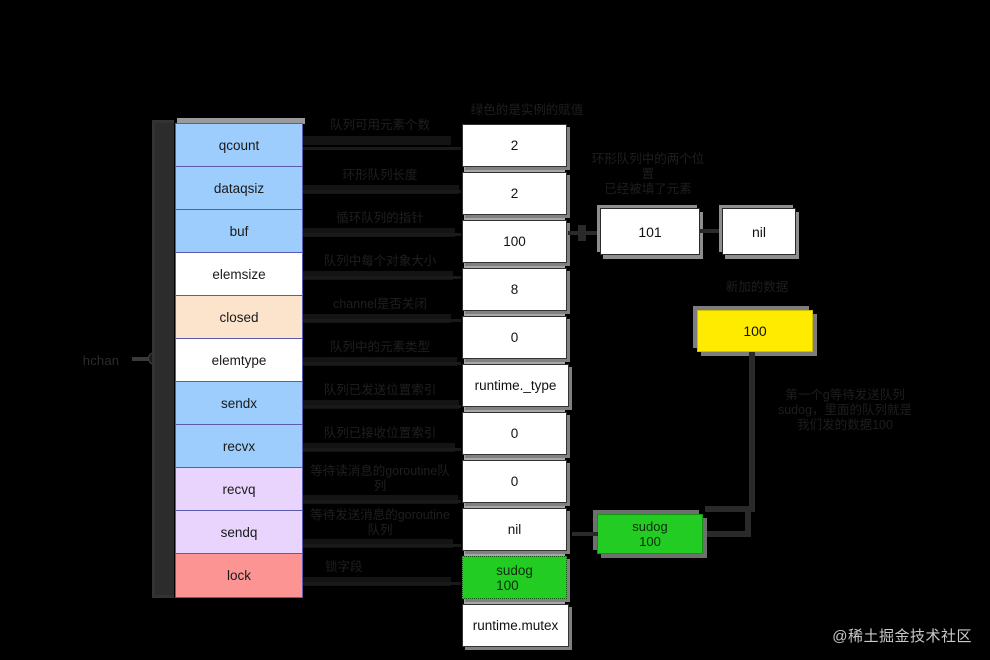  What do you see at coordinates (650, 541) in the screenshot?
I see `sudog-value: 100` at bounding box center [650, 541].